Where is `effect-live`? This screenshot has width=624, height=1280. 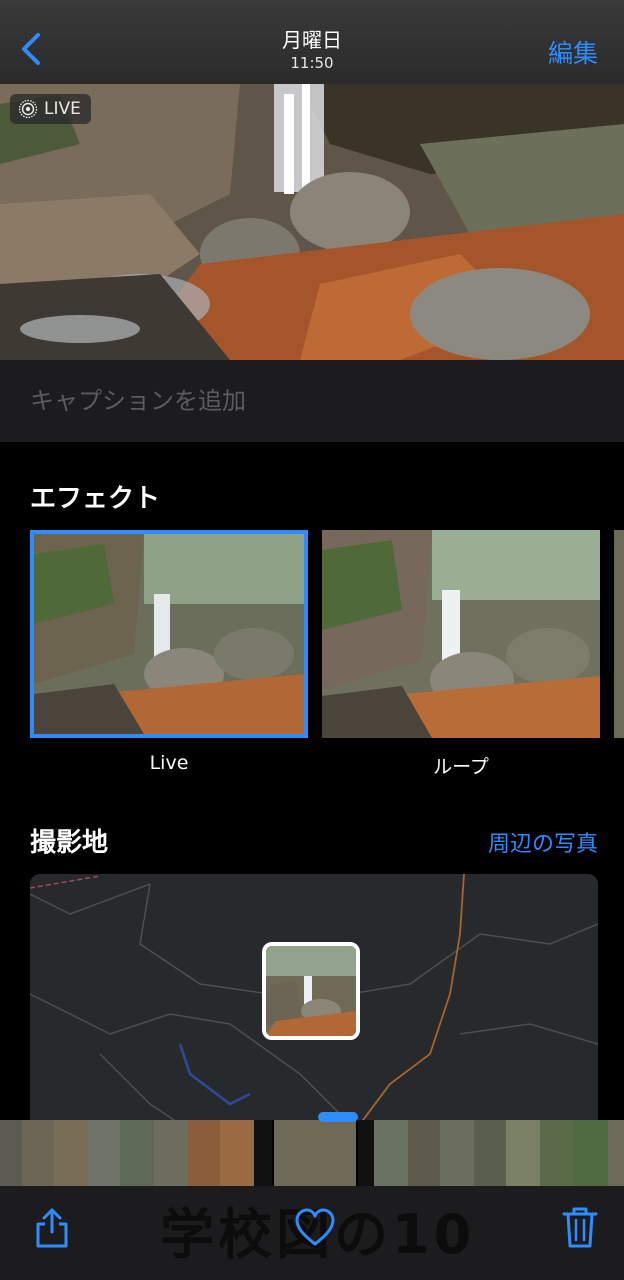 effect-live is located at coordinates (169, 634).